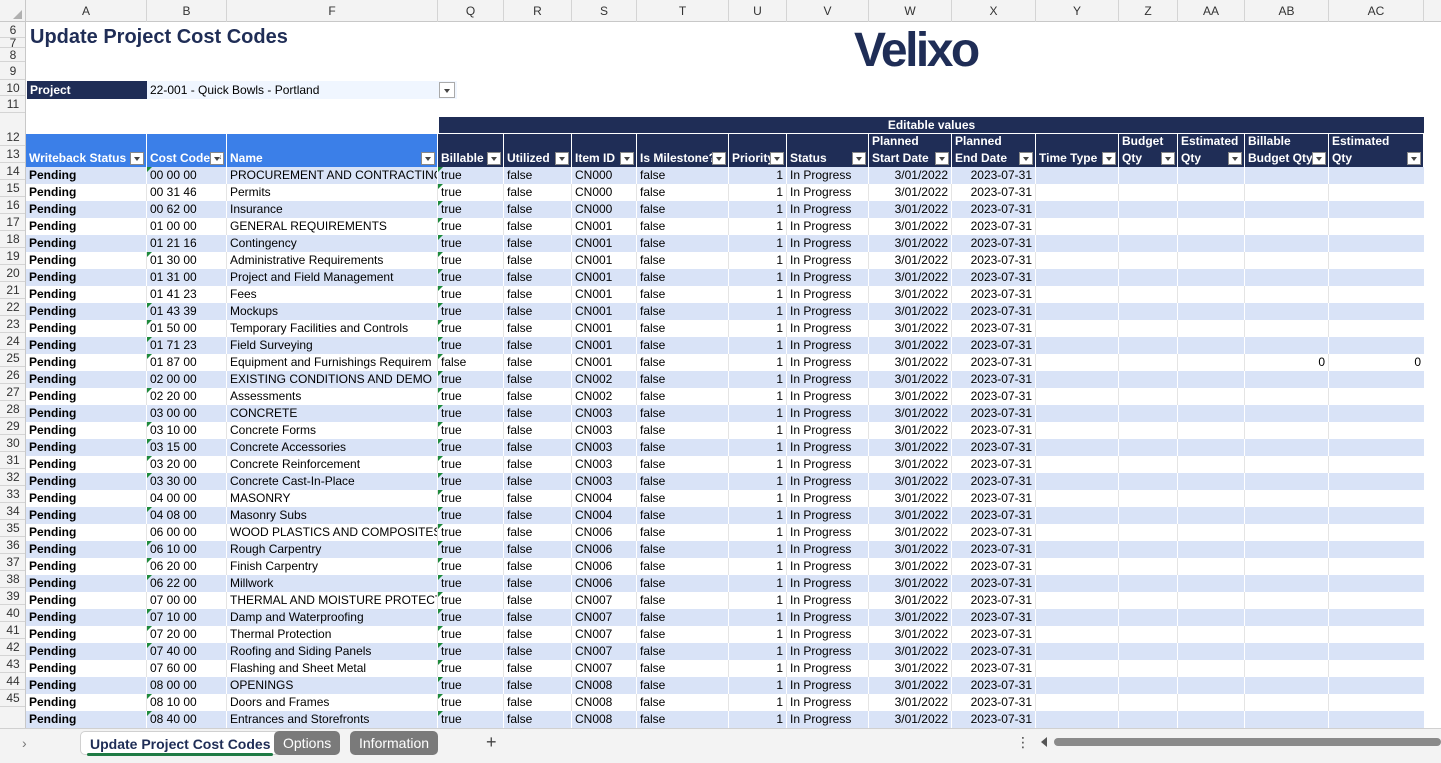 Image resolution: width=1441 pixels, height=763 pixels. What do you see at coordinates (332, 277) in the screenshot?
I see `table-cell: Project and Field Management` at bounding box center [332, 277].